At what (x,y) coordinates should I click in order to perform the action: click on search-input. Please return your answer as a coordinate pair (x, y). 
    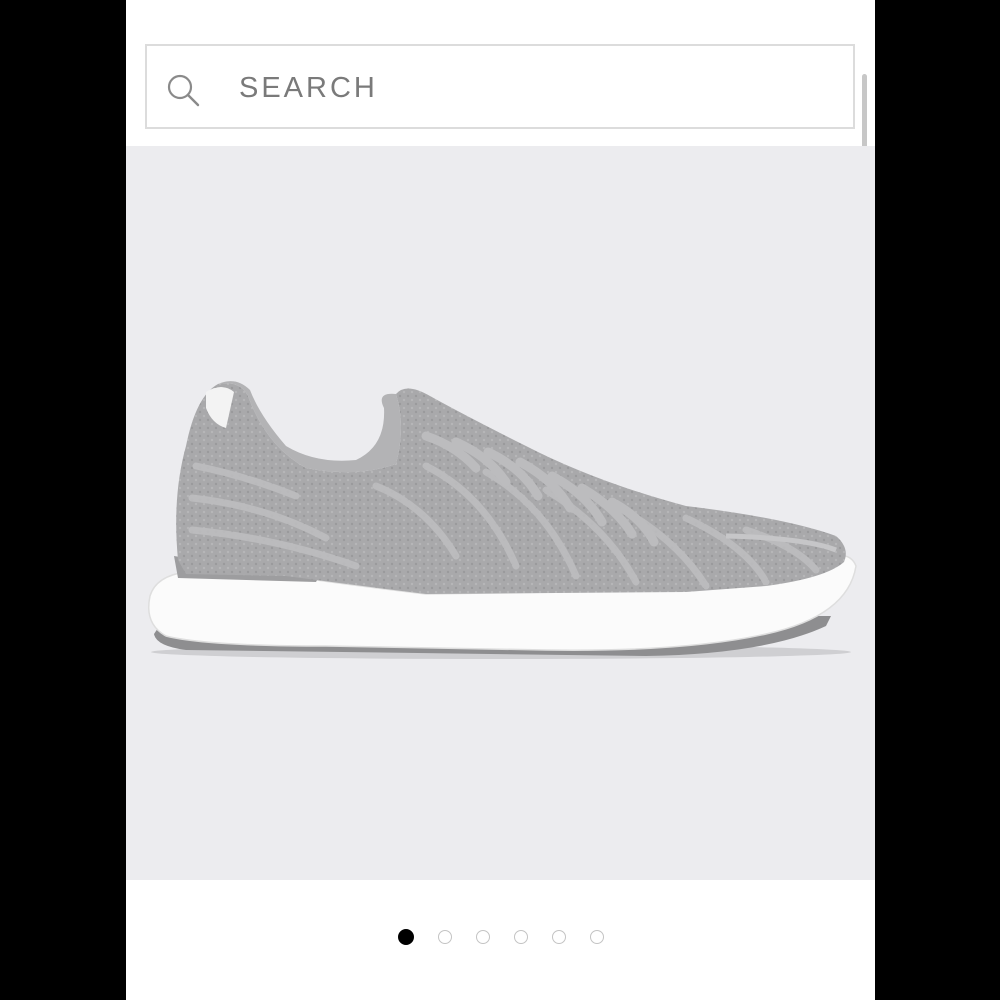
    Looking at the image, I should click on (519, 88).